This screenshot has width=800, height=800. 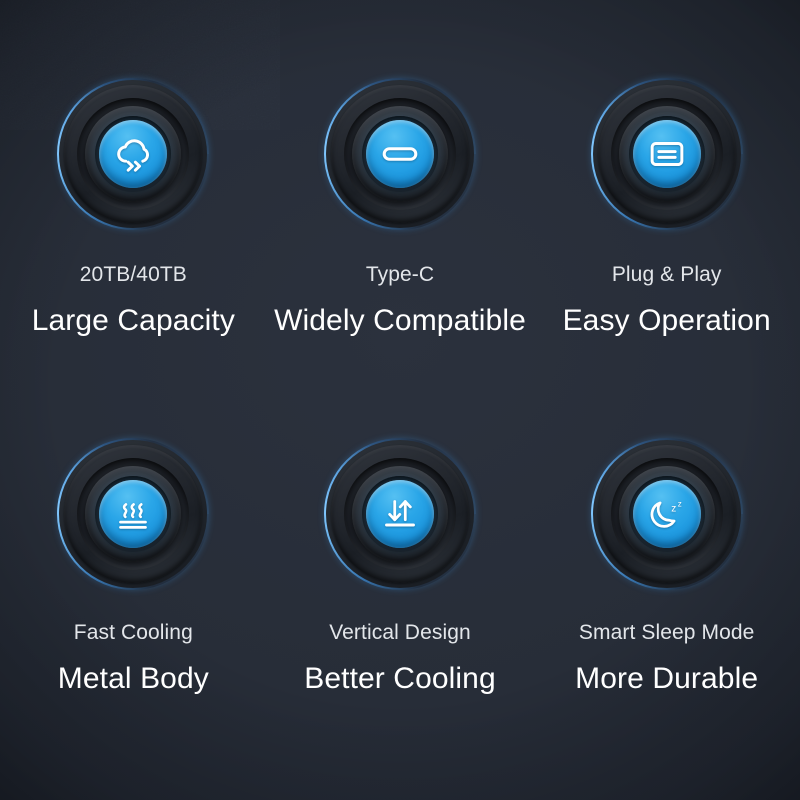 I want to click on feature-subtitle: Plug & Play, so click(x=666, y=274).